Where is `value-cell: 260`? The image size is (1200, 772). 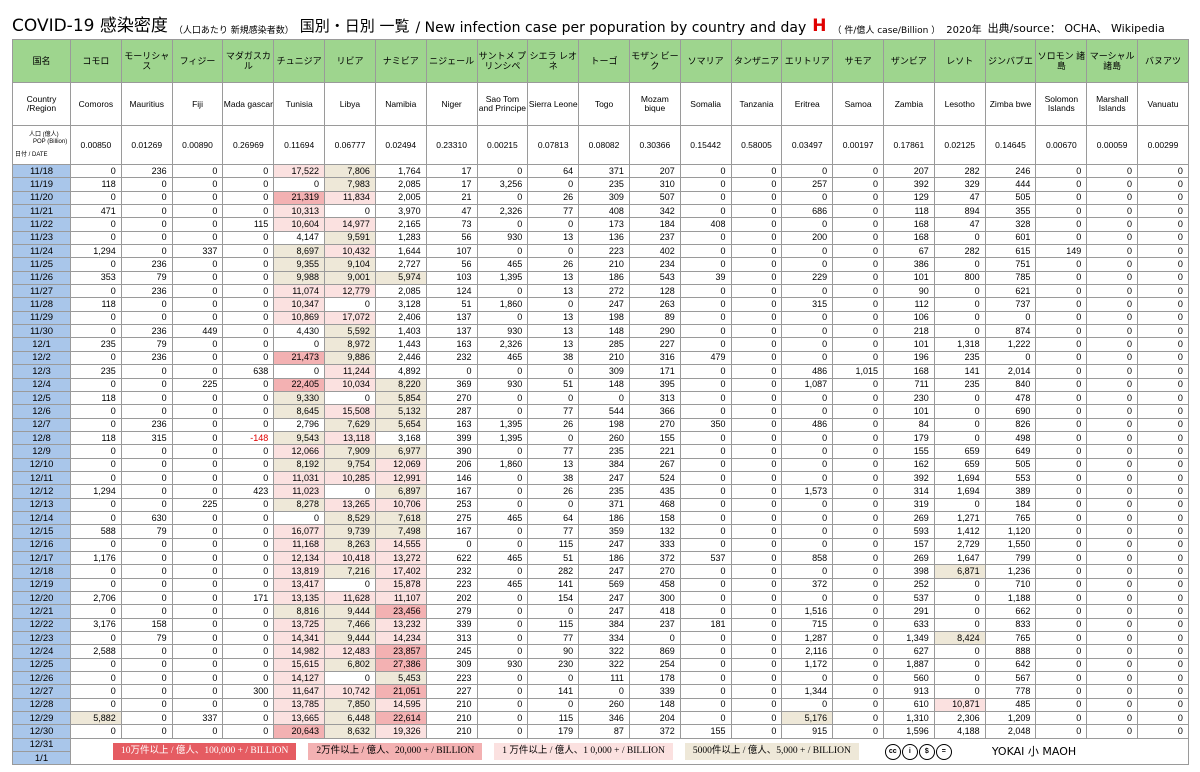
value-cell: 260 is located at coordinates (604, 438).